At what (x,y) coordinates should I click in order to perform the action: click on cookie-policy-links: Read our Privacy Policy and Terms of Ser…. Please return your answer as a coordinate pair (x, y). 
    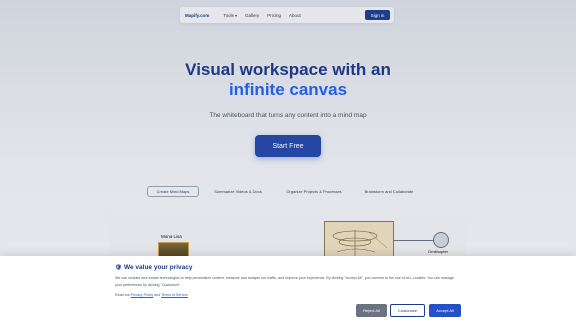
    Looking at the image, I should click on (151, 295).